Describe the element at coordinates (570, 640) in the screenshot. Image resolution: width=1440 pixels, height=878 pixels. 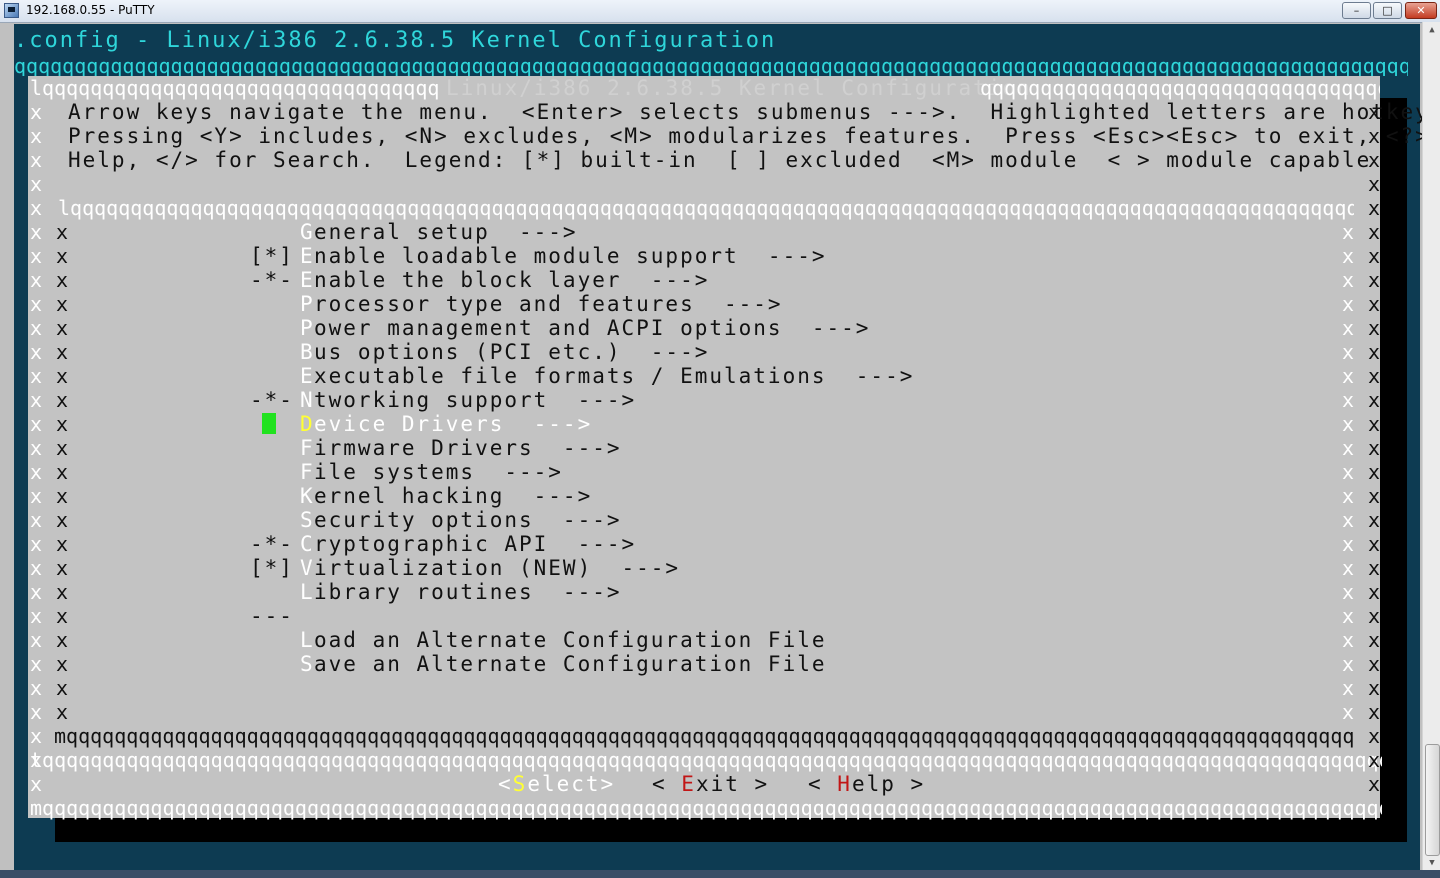
I see `menu-item-label: oad an Alternate Configuration File` at that location.